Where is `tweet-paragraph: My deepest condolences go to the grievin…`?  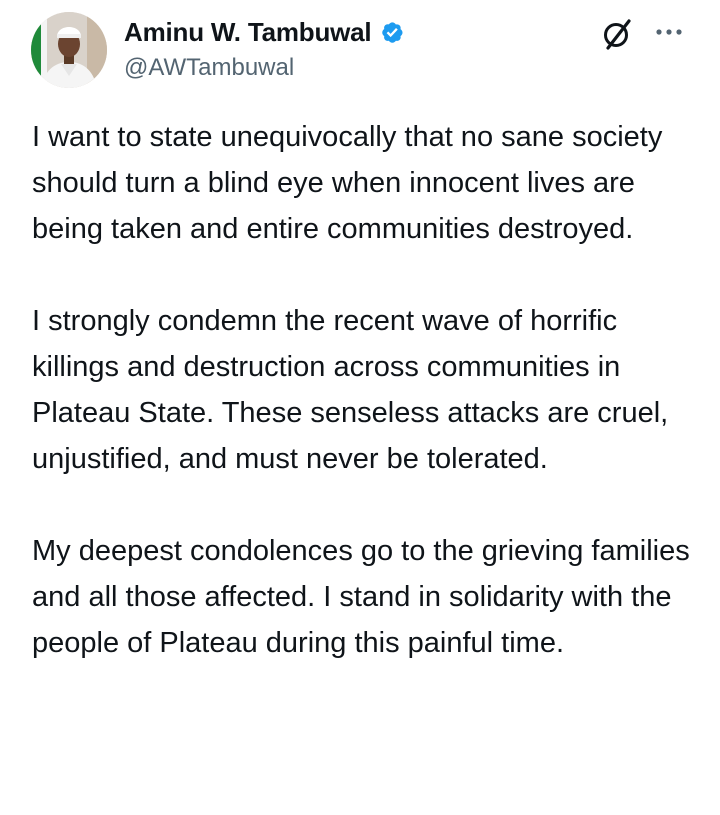 tweet-paragraph: My deepest condolences go to the grievin… is located at coordinates (361, 597).